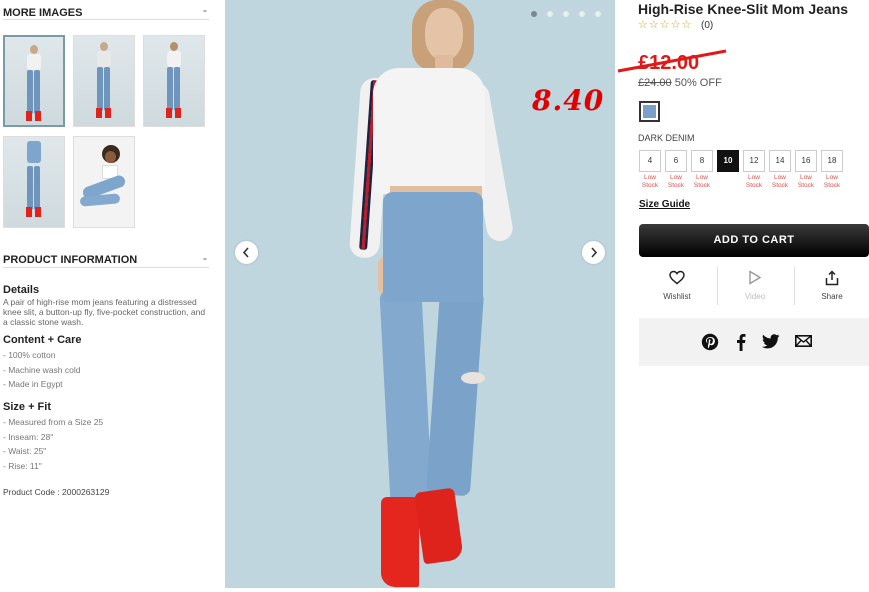  What do you see at coordinates (755, 296) in the screenshot?
I see `video-label: Video` at bounding box center [755, 296].